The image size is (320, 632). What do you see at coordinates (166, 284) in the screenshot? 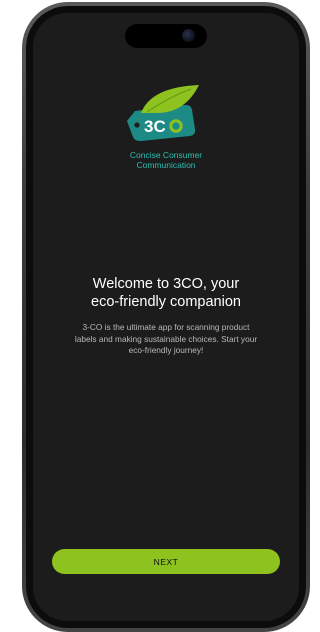
I see `welcome-title-line: Welcome to 3CO, your` at bounding box center [166, 284].